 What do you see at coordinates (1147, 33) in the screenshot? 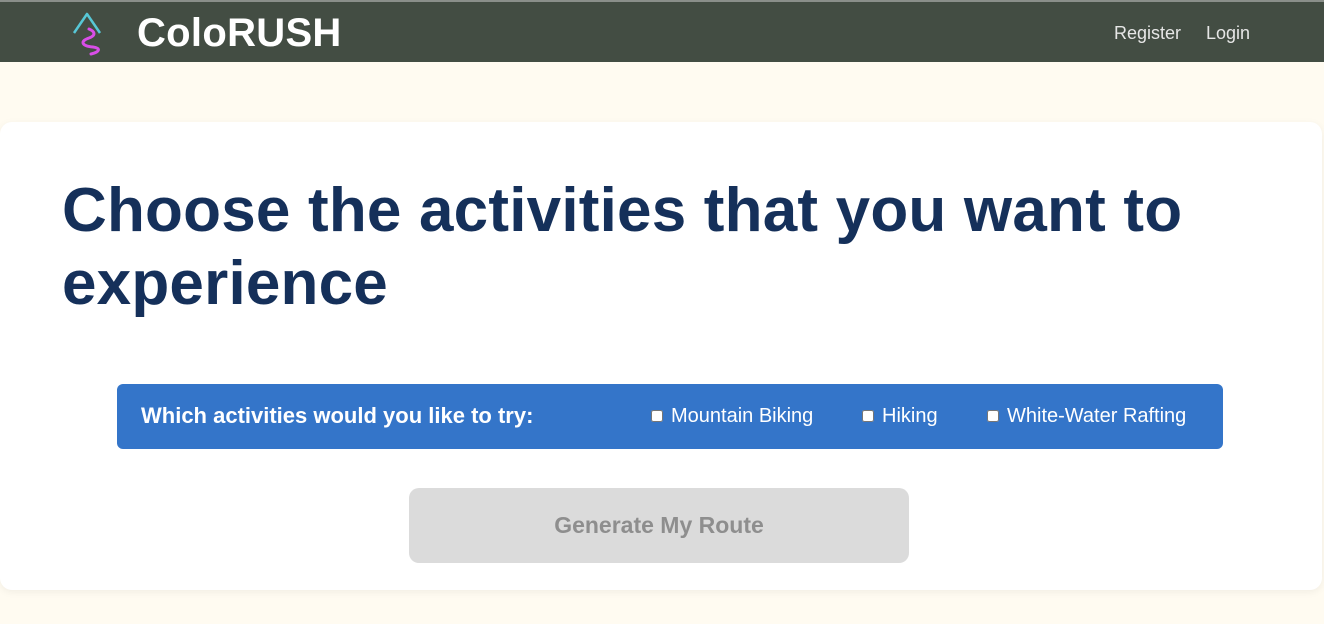
I see `register-link: Register` at bounding box center [1147, 33].